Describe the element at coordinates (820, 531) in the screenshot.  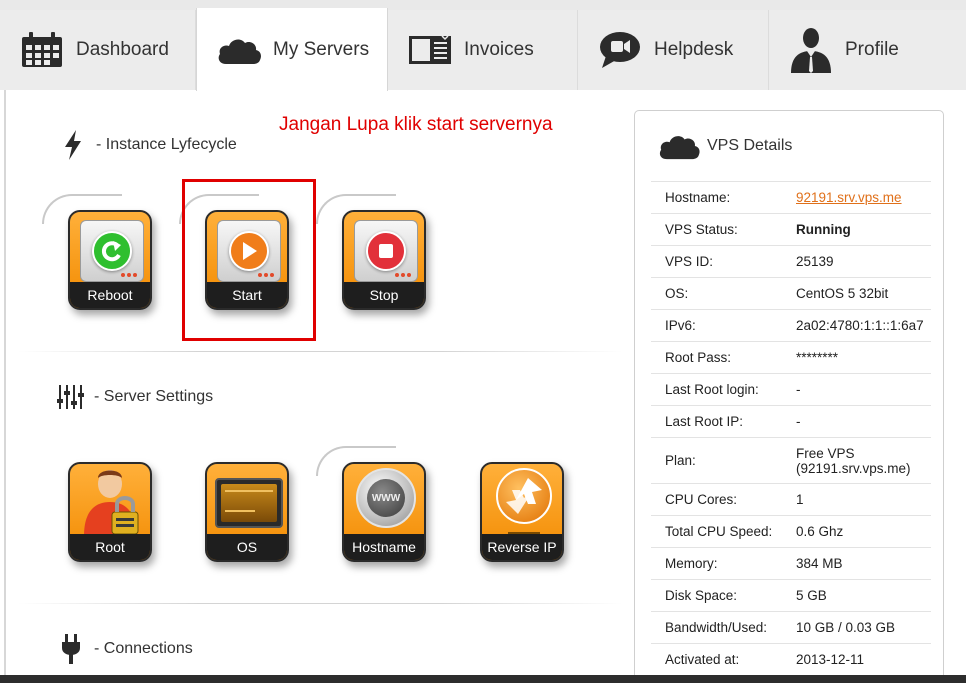
I see `detail-value: 0.6 Ghz` at that location.